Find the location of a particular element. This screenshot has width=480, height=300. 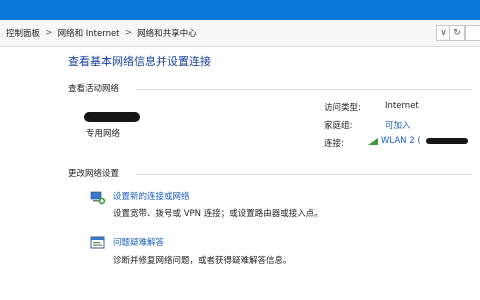

active-networks-heading: 查看活动网络 is located at coordinates (94, 89).